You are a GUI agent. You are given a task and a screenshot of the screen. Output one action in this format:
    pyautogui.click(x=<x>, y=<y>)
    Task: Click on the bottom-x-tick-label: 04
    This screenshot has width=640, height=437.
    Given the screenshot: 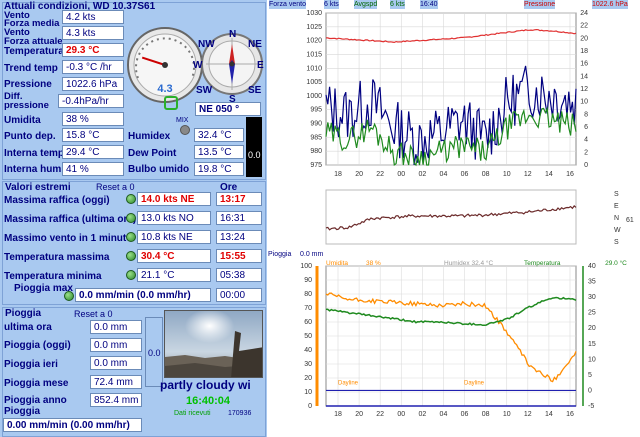 What is the action you would take?
    pyautogui.click(x=444, y=414)
    